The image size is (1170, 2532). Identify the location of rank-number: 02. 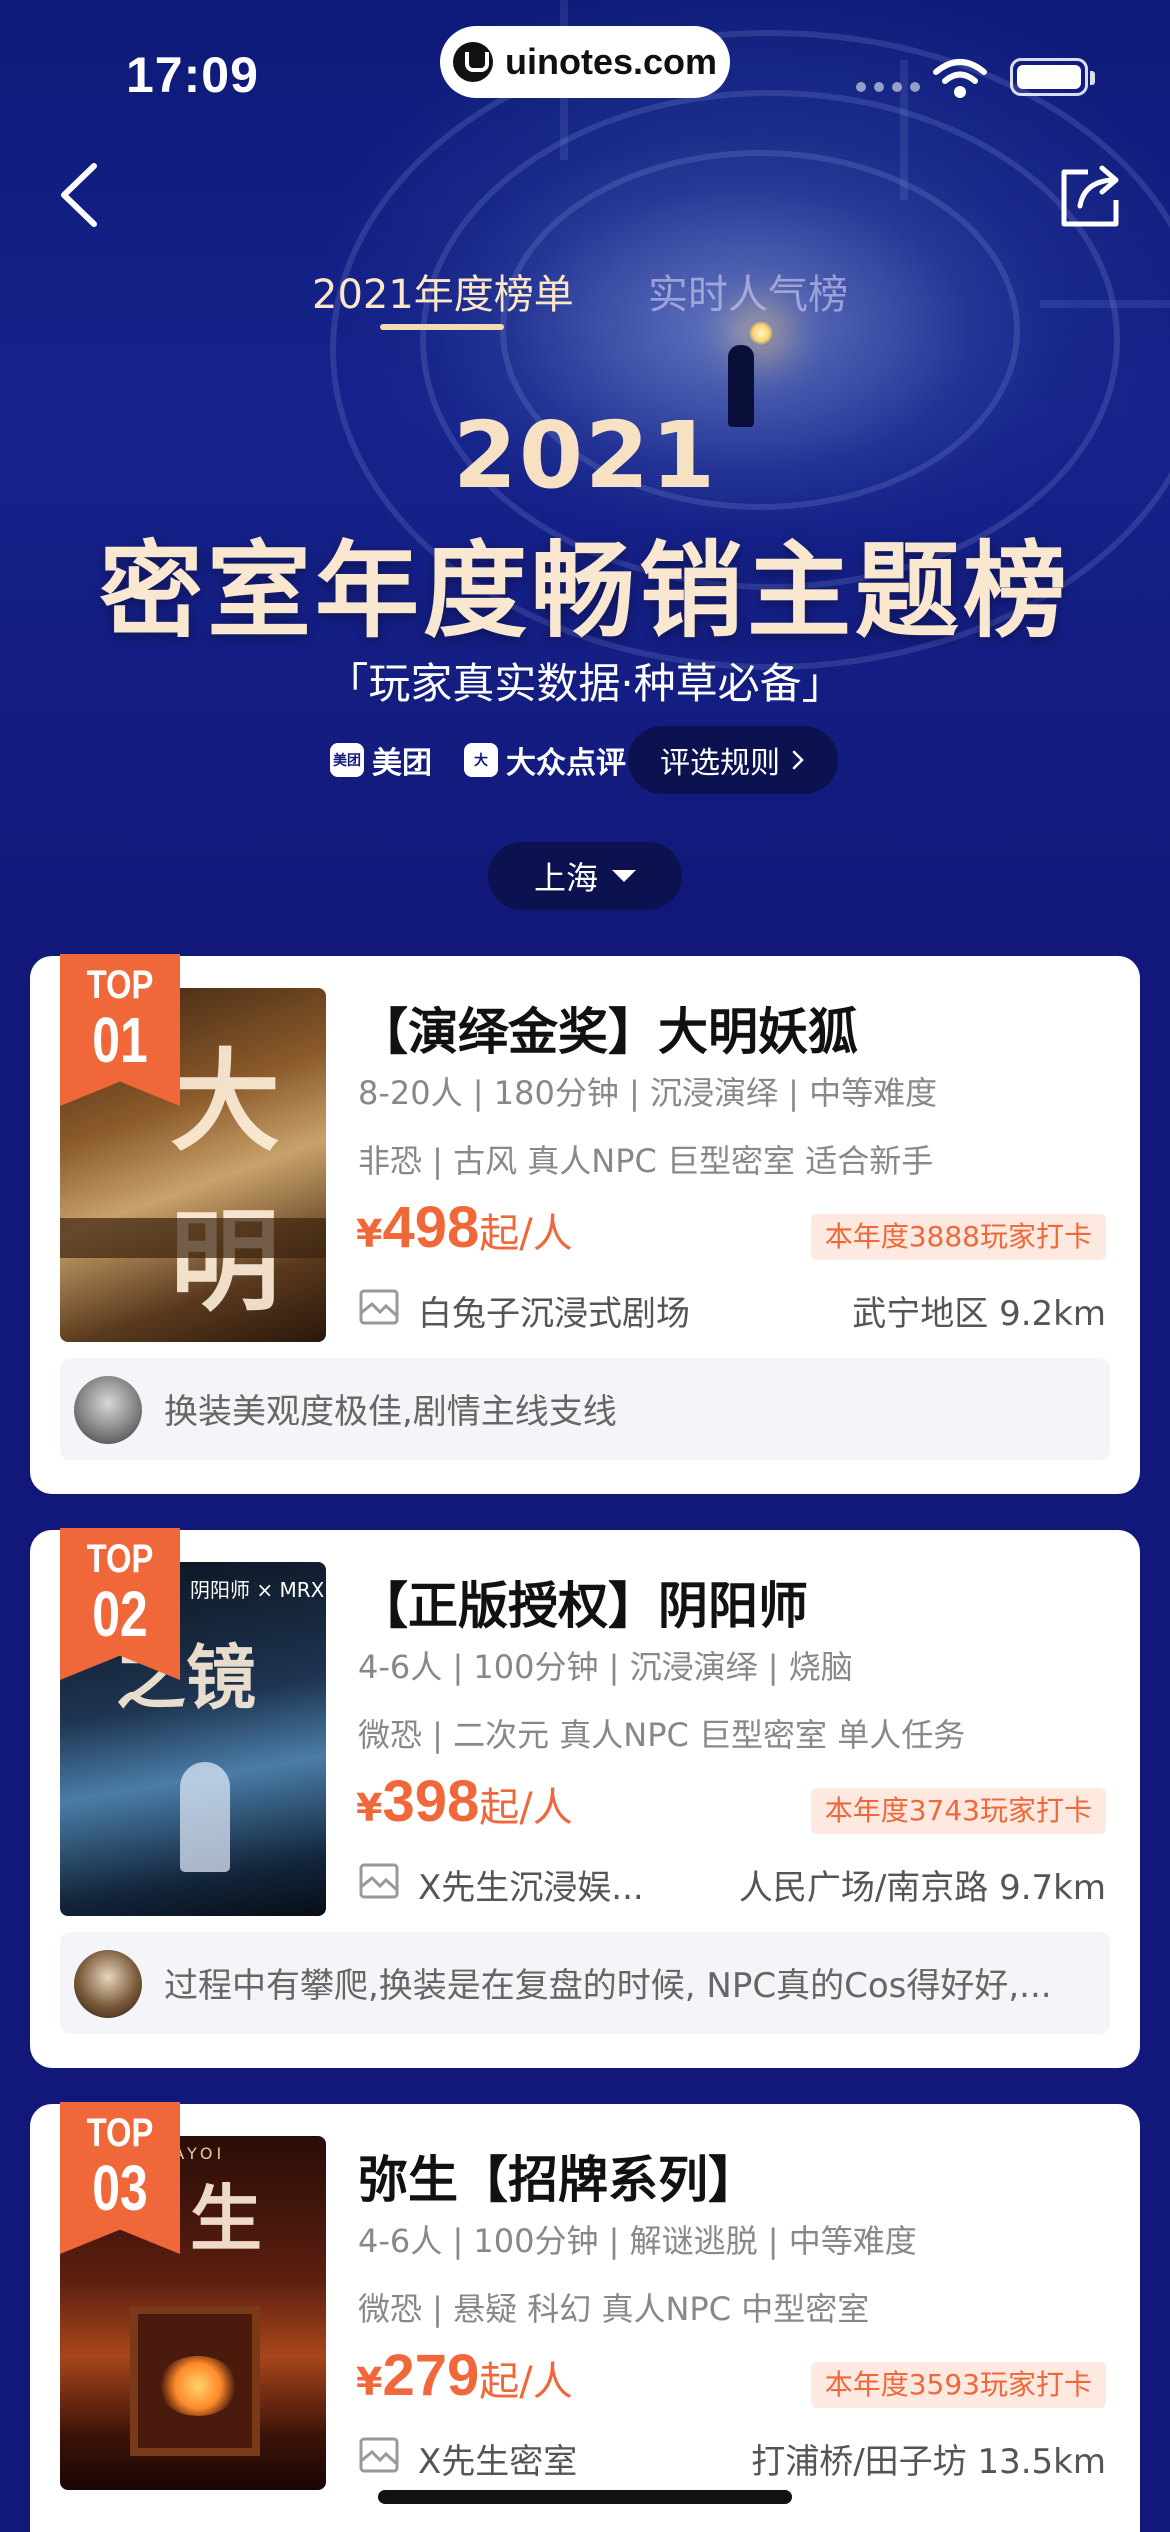
(120, 1614).